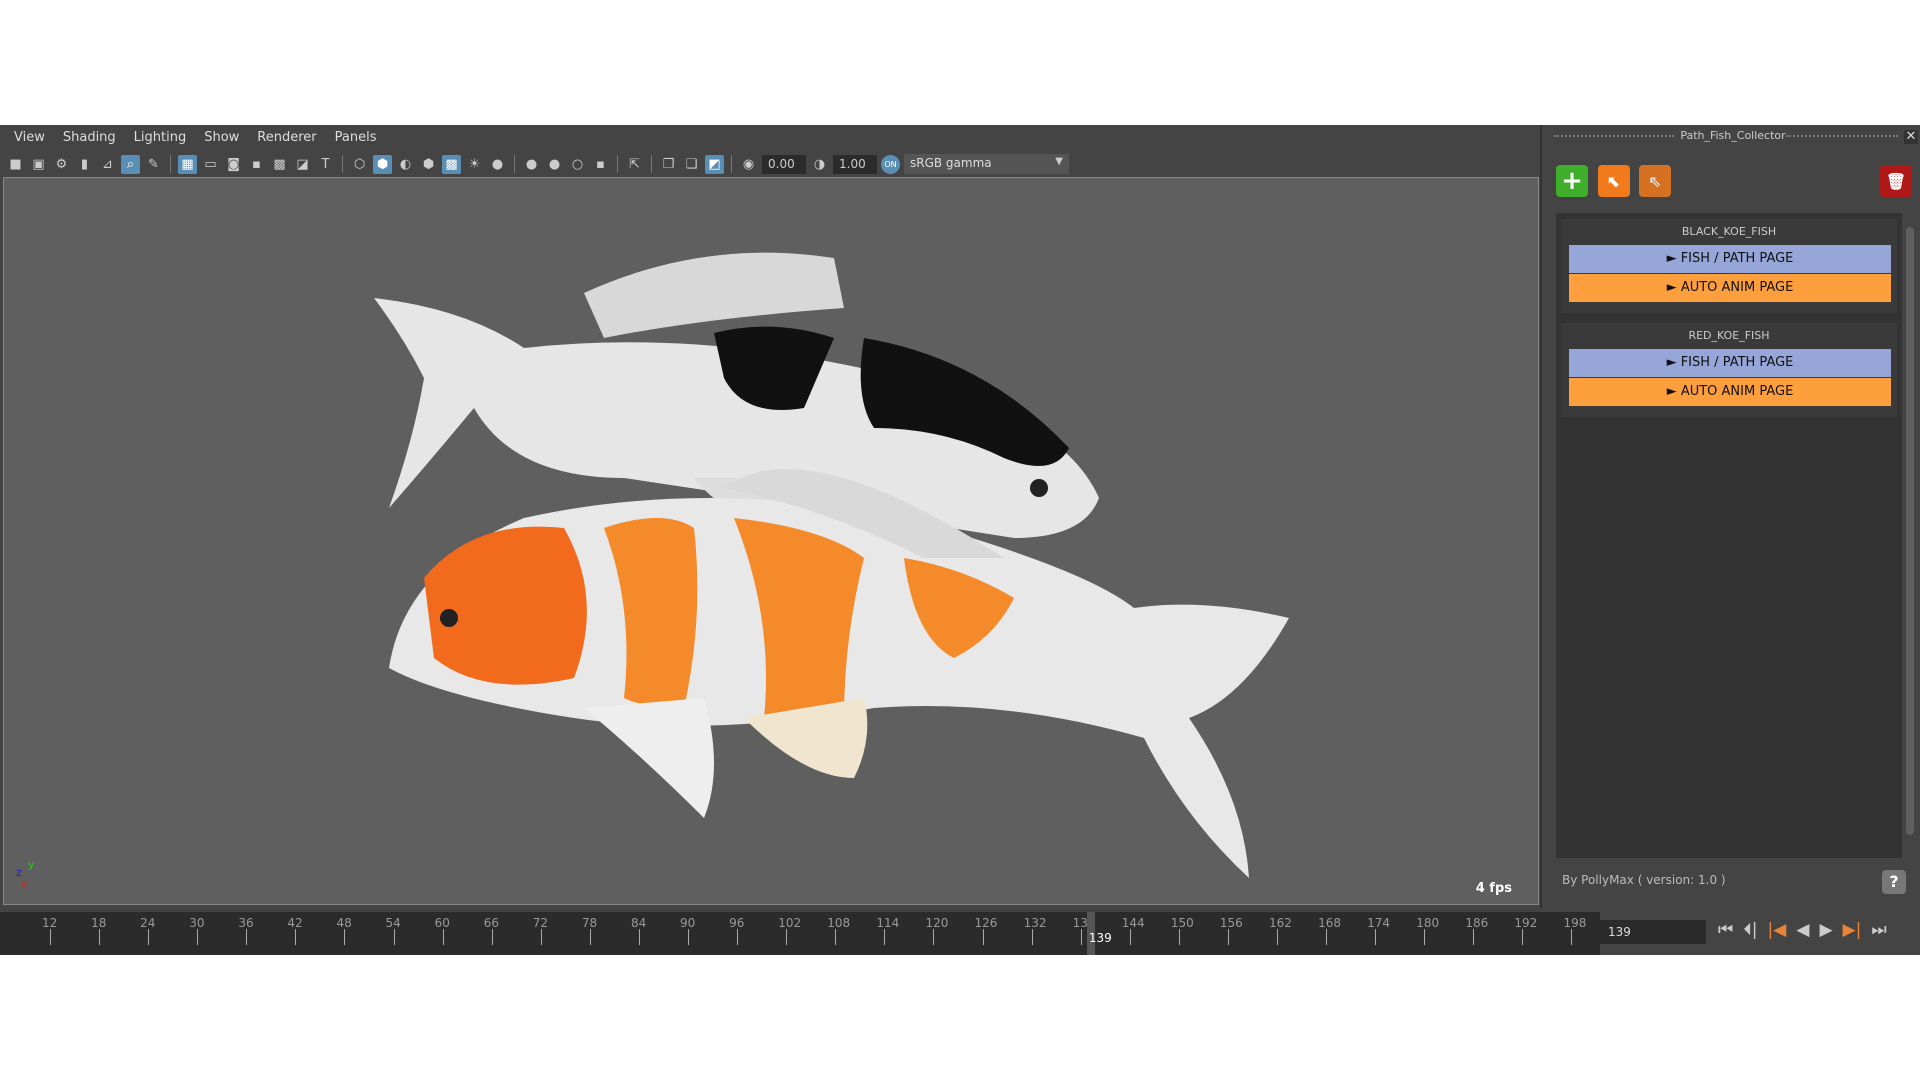 The image size is (1920, 1080). What do you see at coordinates (1280, 923) in the screenshot?
I see `tick-label: 162` at bounding box center [1280, 923].